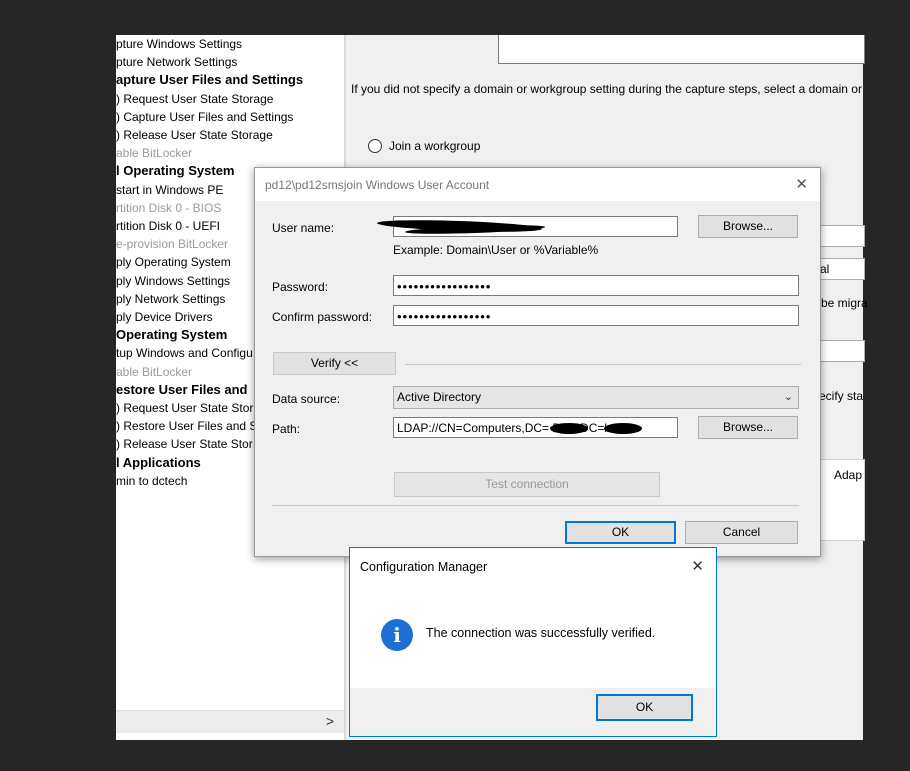 This screenshot has height=771, width=910. I want to click on dialog-title-bar: pd12\pd12smsjoin Windows User Account ✕, so click(537, 184).